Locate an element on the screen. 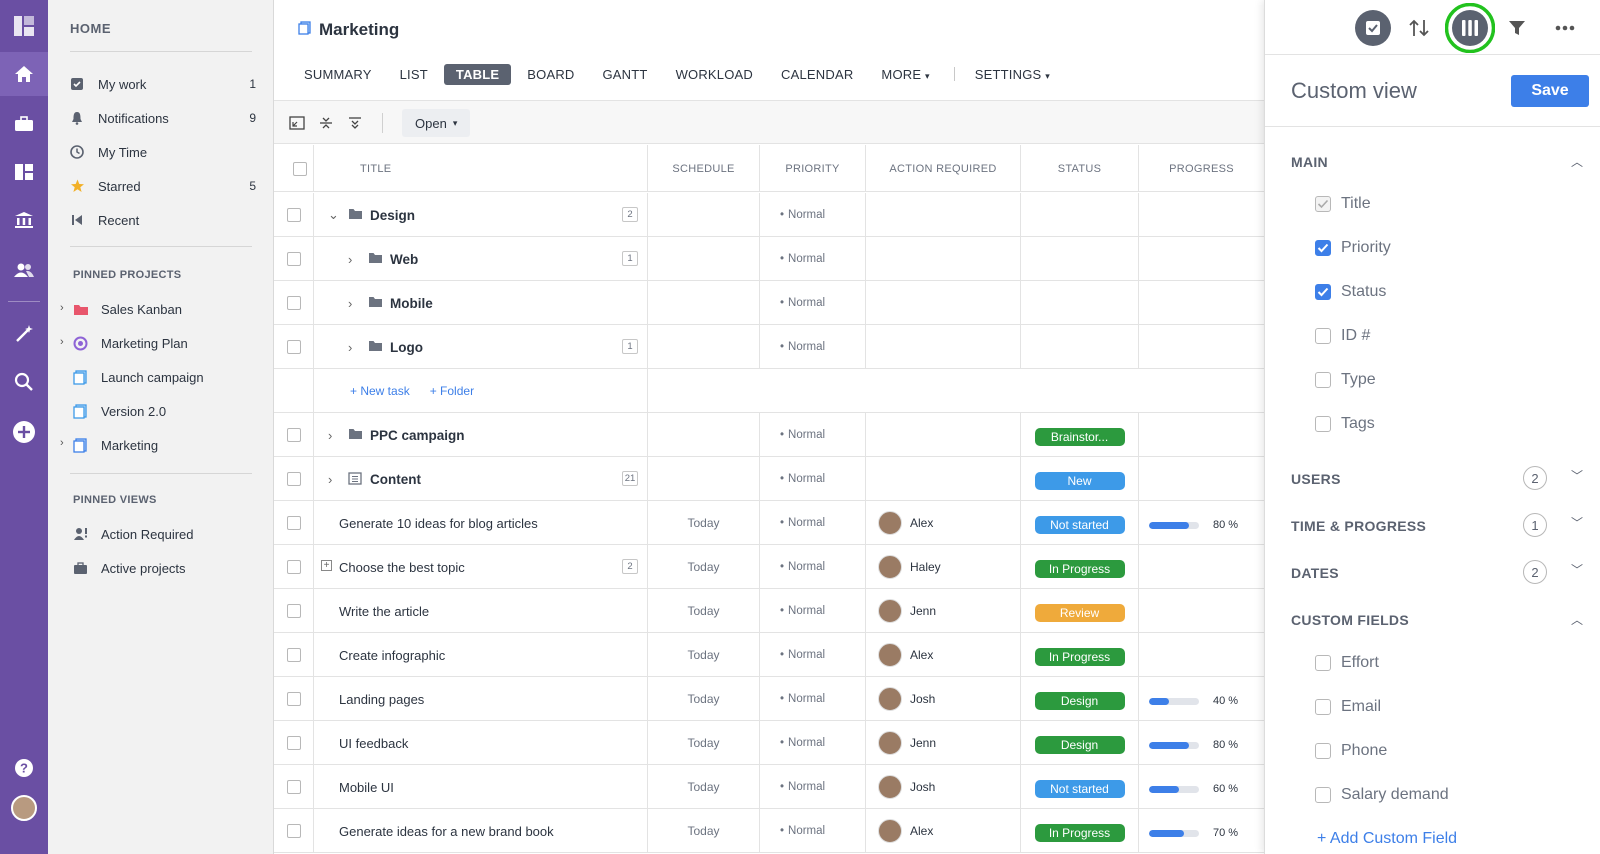 The image size is (1600, 854). sidebar-item-active-projects: Active projects is located at coordinates (166, 568).